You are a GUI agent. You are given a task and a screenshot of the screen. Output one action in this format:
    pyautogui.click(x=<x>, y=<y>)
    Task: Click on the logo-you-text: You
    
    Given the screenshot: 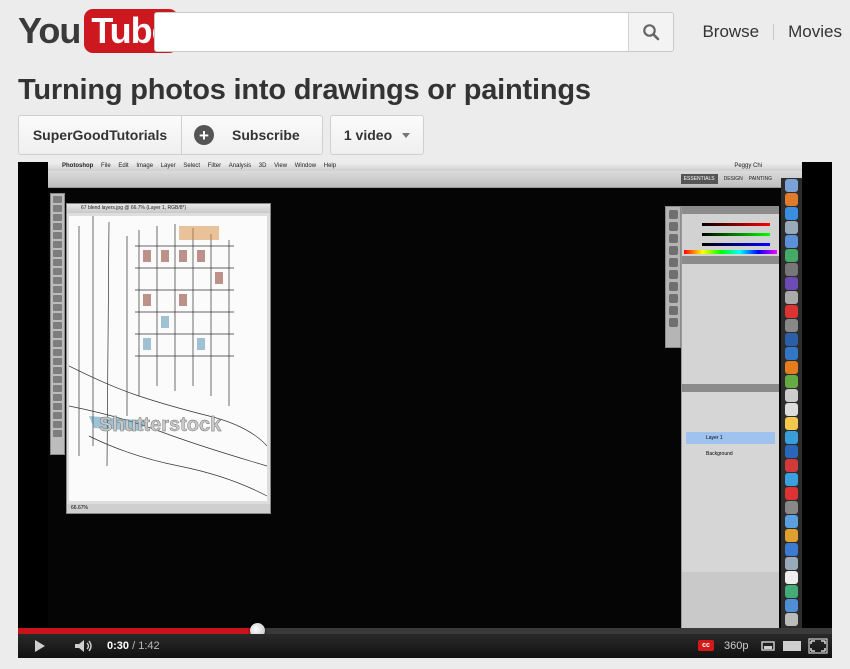 What is the action you would take?
    pyautogui.click(x=49, y=30)
    